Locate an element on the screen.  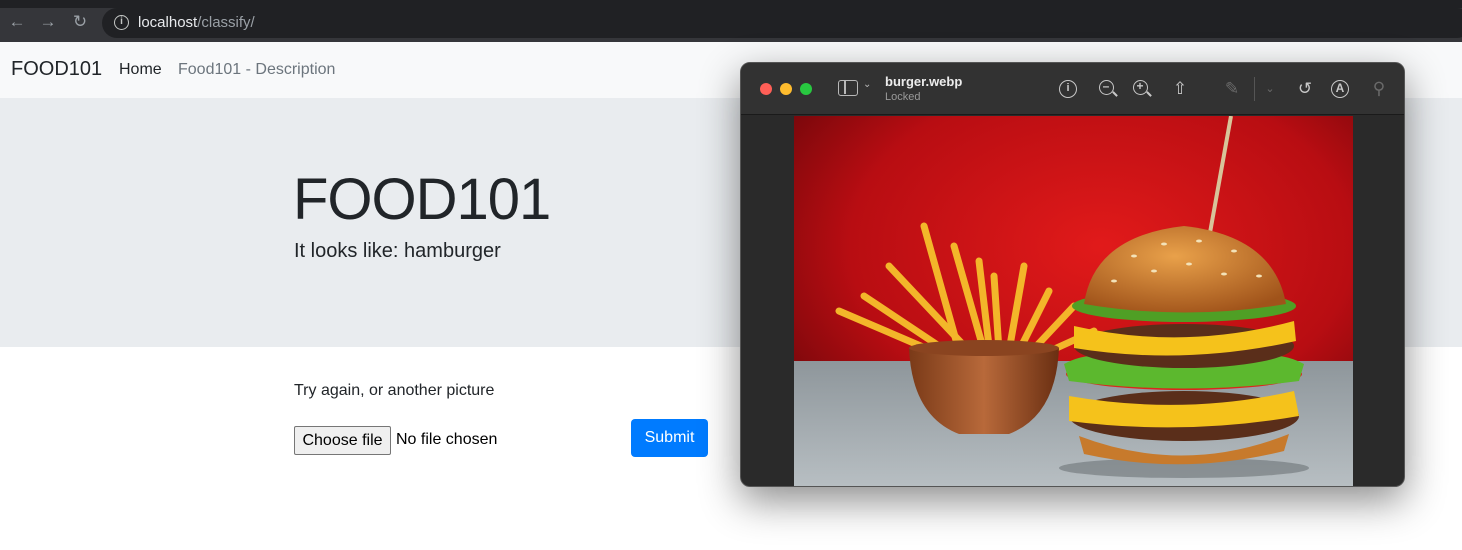
file-status-text: No file chosen is located at coordinates (447, 439).